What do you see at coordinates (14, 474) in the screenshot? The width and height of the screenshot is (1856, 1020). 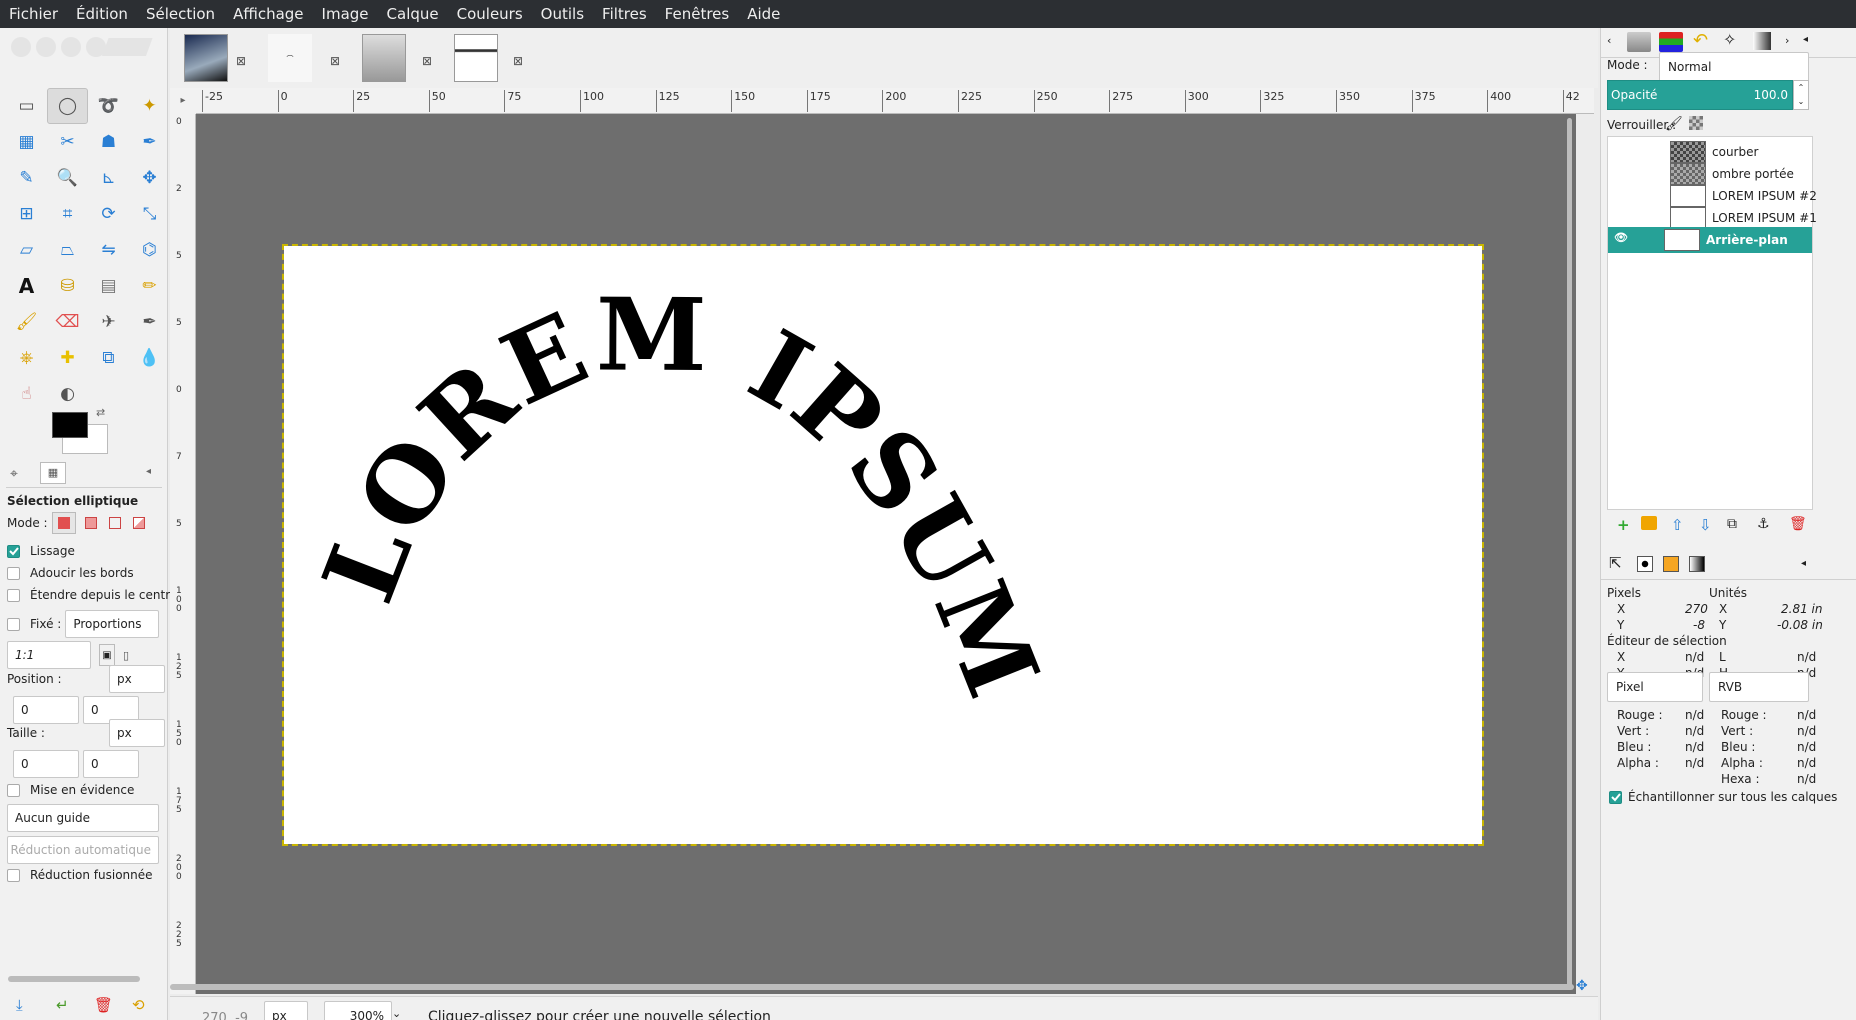 I see `tool-options-tab-icon: ⌖` at bounding box center [14, 474].